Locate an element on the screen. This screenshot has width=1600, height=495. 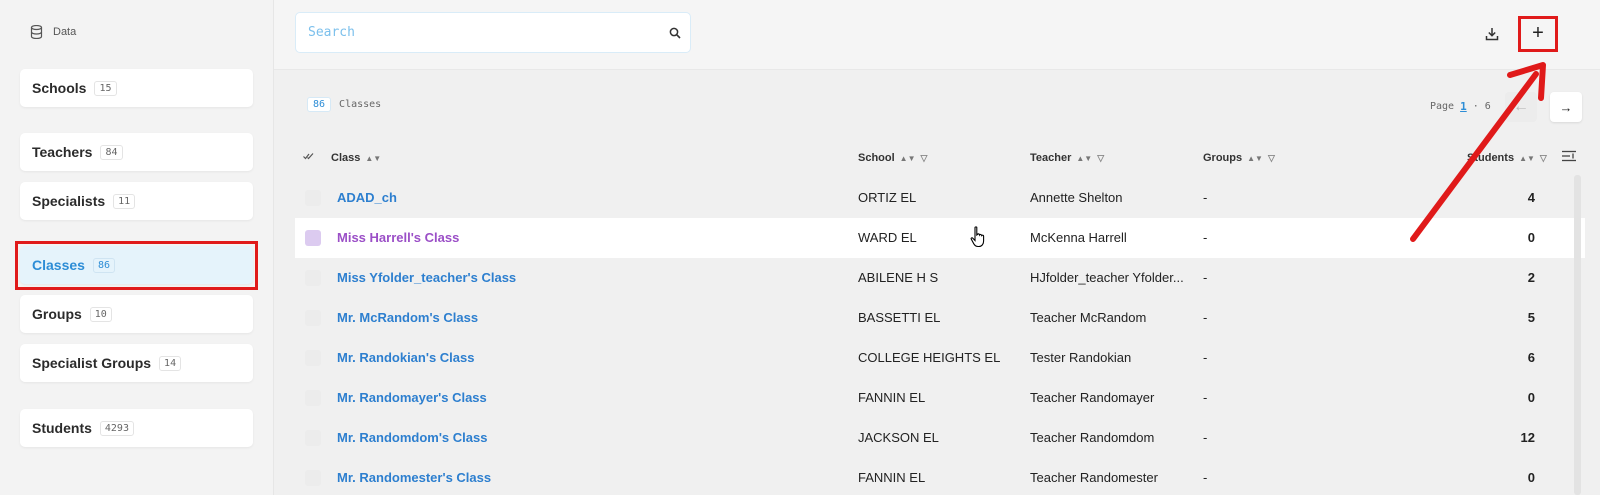
sidebar-item-count: 84 is located at coordinates (111, 152).